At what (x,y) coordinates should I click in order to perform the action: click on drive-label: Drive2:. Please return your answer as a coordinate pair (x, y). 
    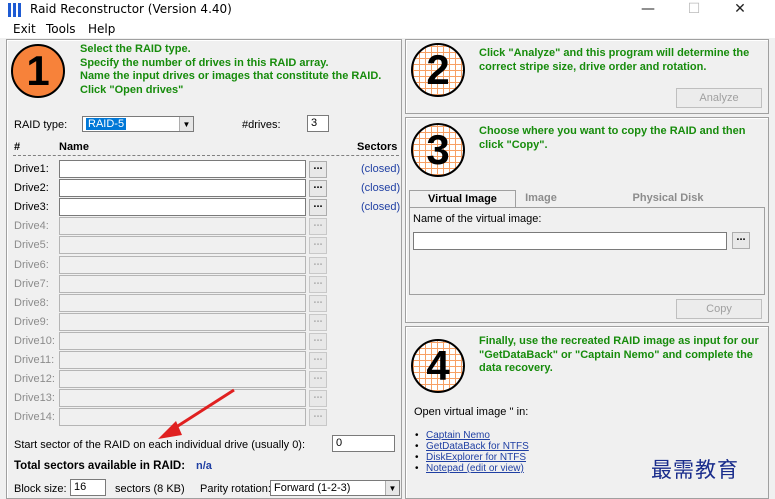
    Looking at the image, I should click on (31, 188).